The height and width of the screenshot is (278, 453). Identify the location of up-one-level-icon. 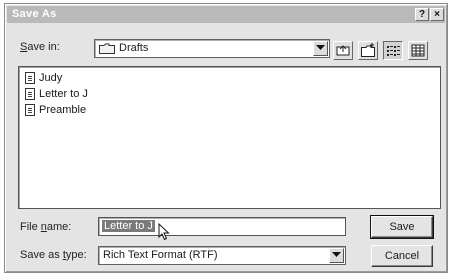
(343, 50).